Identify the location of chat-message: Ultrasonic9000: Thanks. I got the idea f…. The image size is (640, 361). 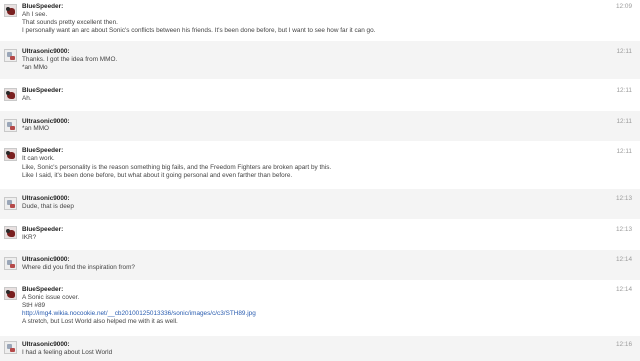
(320, 60).